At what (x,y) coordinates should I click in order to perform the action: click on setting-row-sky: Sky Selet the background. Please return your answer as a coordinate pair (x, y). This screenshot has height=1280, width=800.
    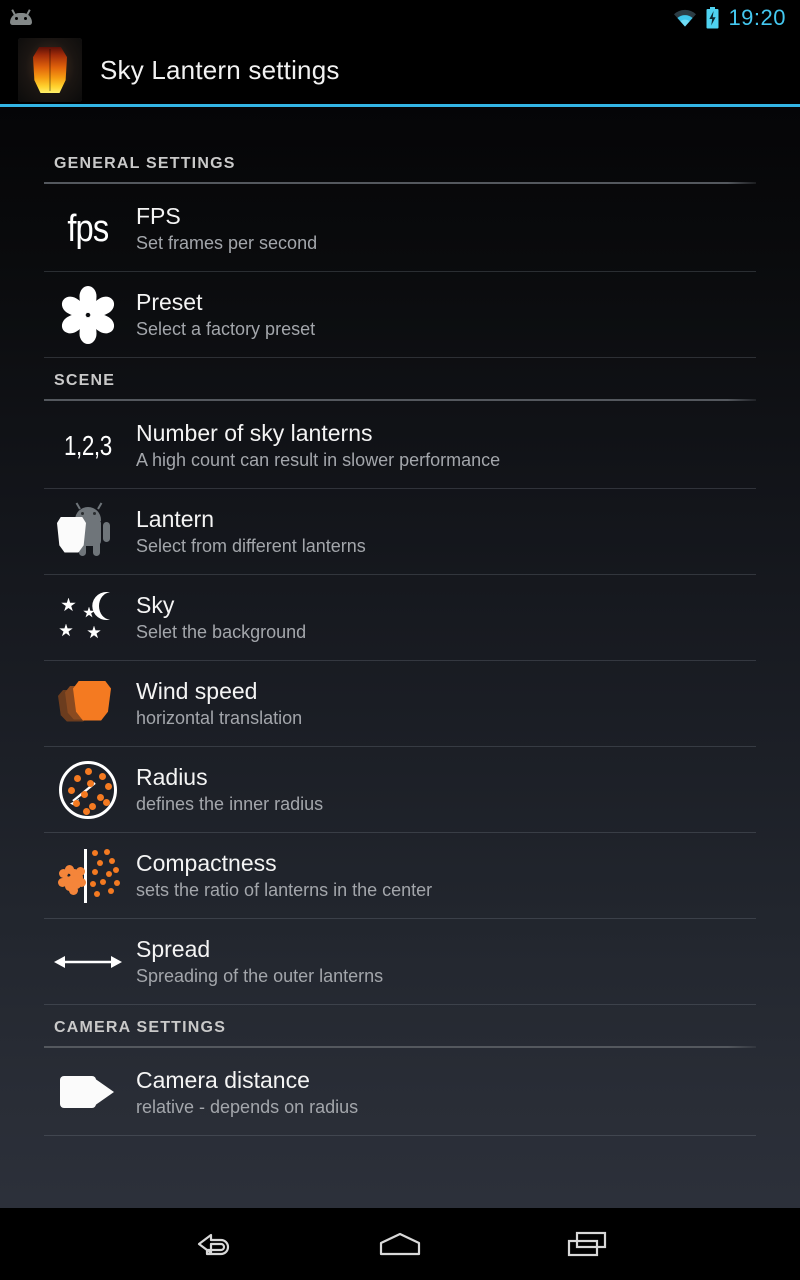
    Looking at the image, I should click on (400, 618).